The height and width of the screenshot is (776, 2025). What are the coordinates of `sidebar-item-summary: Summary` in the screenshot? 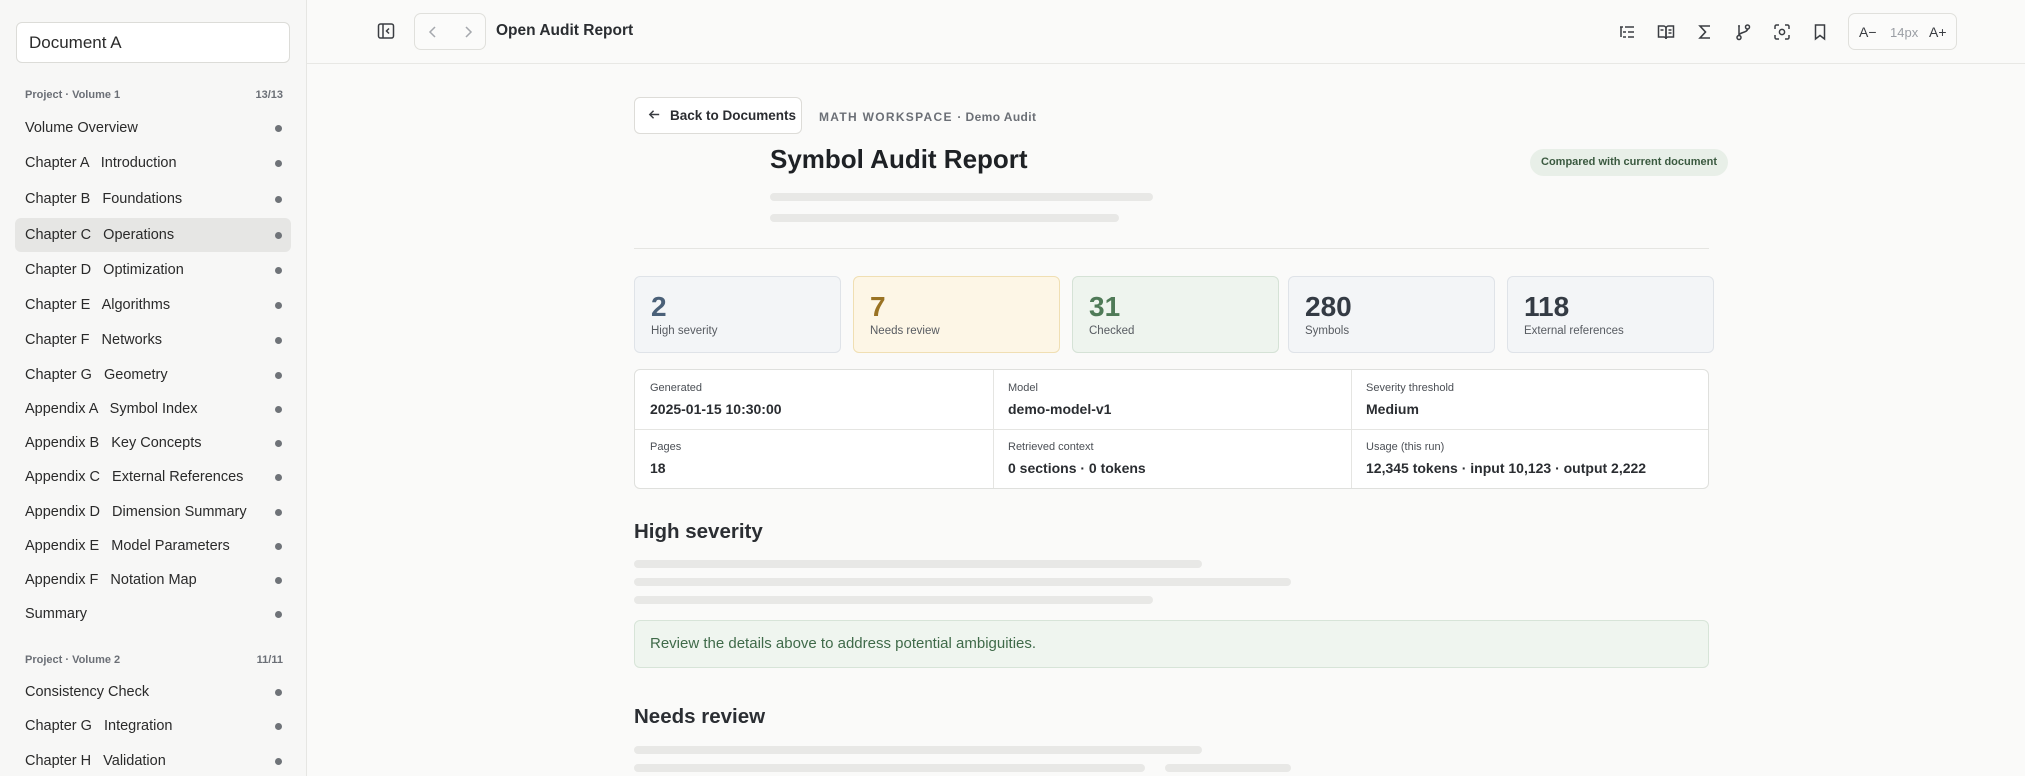 It's located at (153, 614).